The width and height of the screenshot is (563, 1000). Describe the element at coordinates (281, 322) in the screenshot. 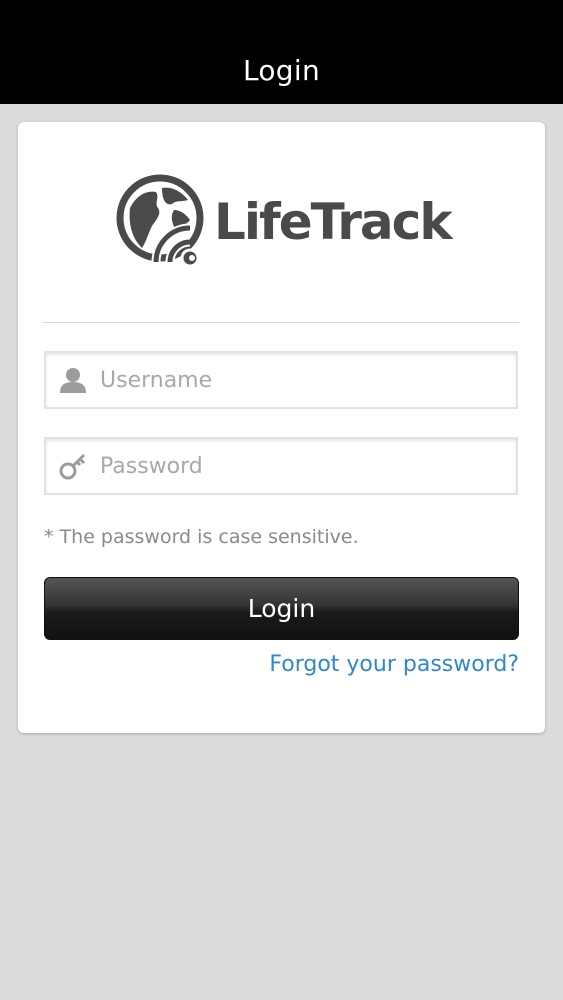

I see `divider` at that location.